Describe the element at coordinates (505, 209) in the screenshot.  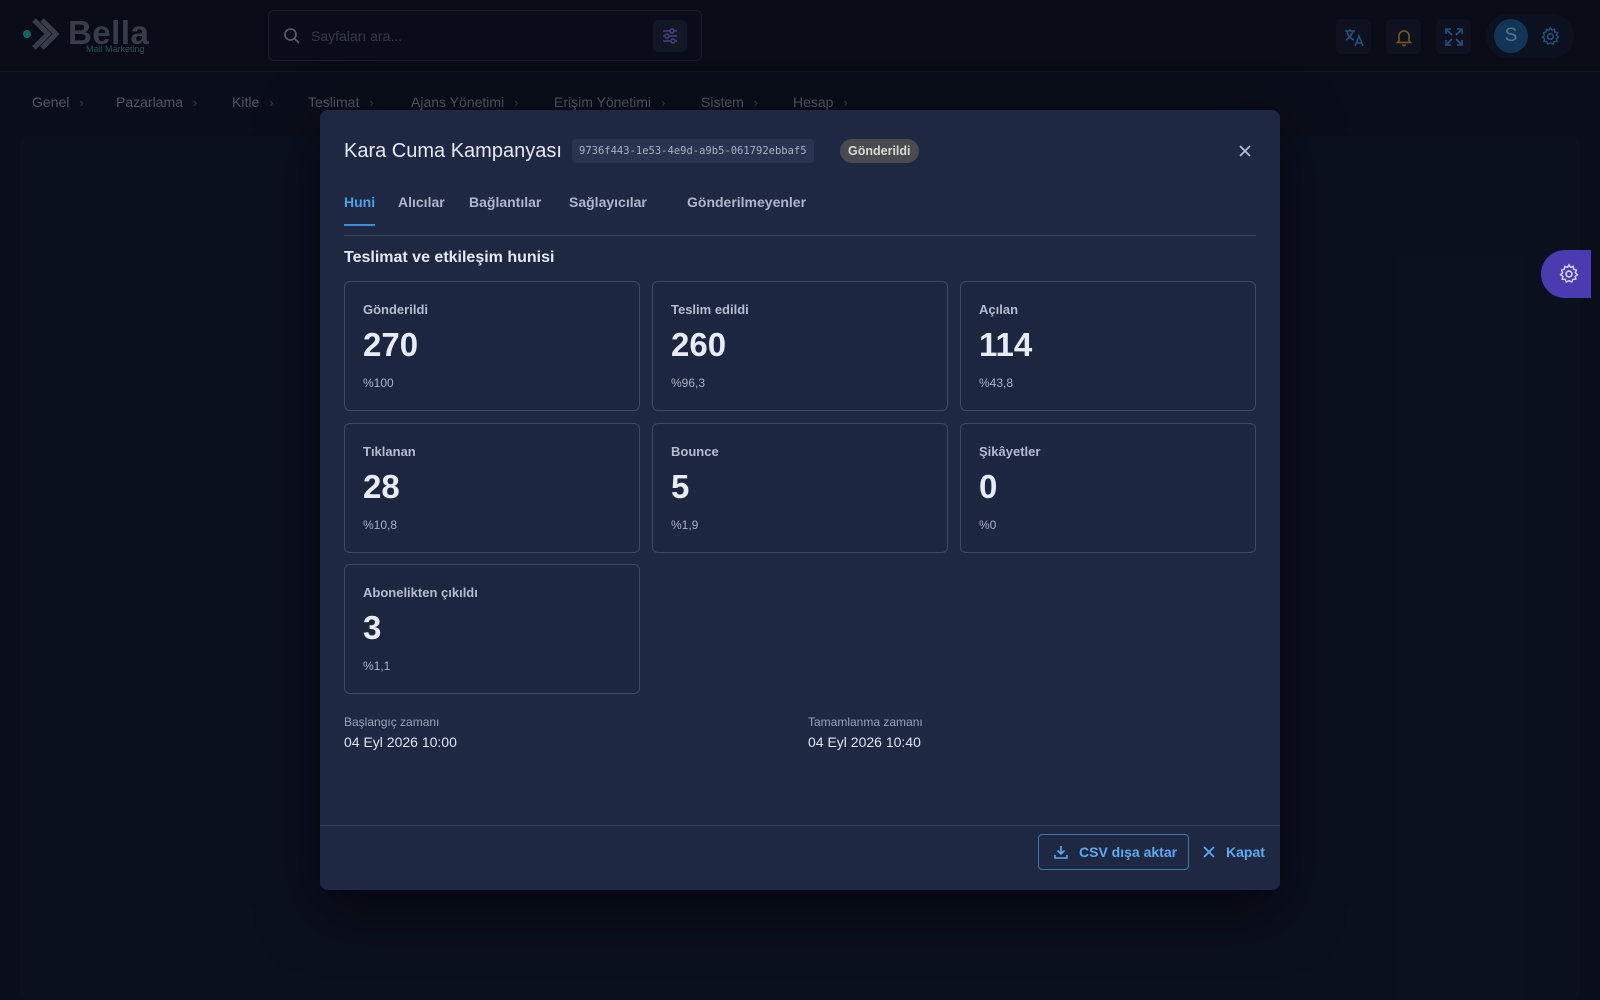
I see `tab-baglantilar: Bağlantılar` at that location.